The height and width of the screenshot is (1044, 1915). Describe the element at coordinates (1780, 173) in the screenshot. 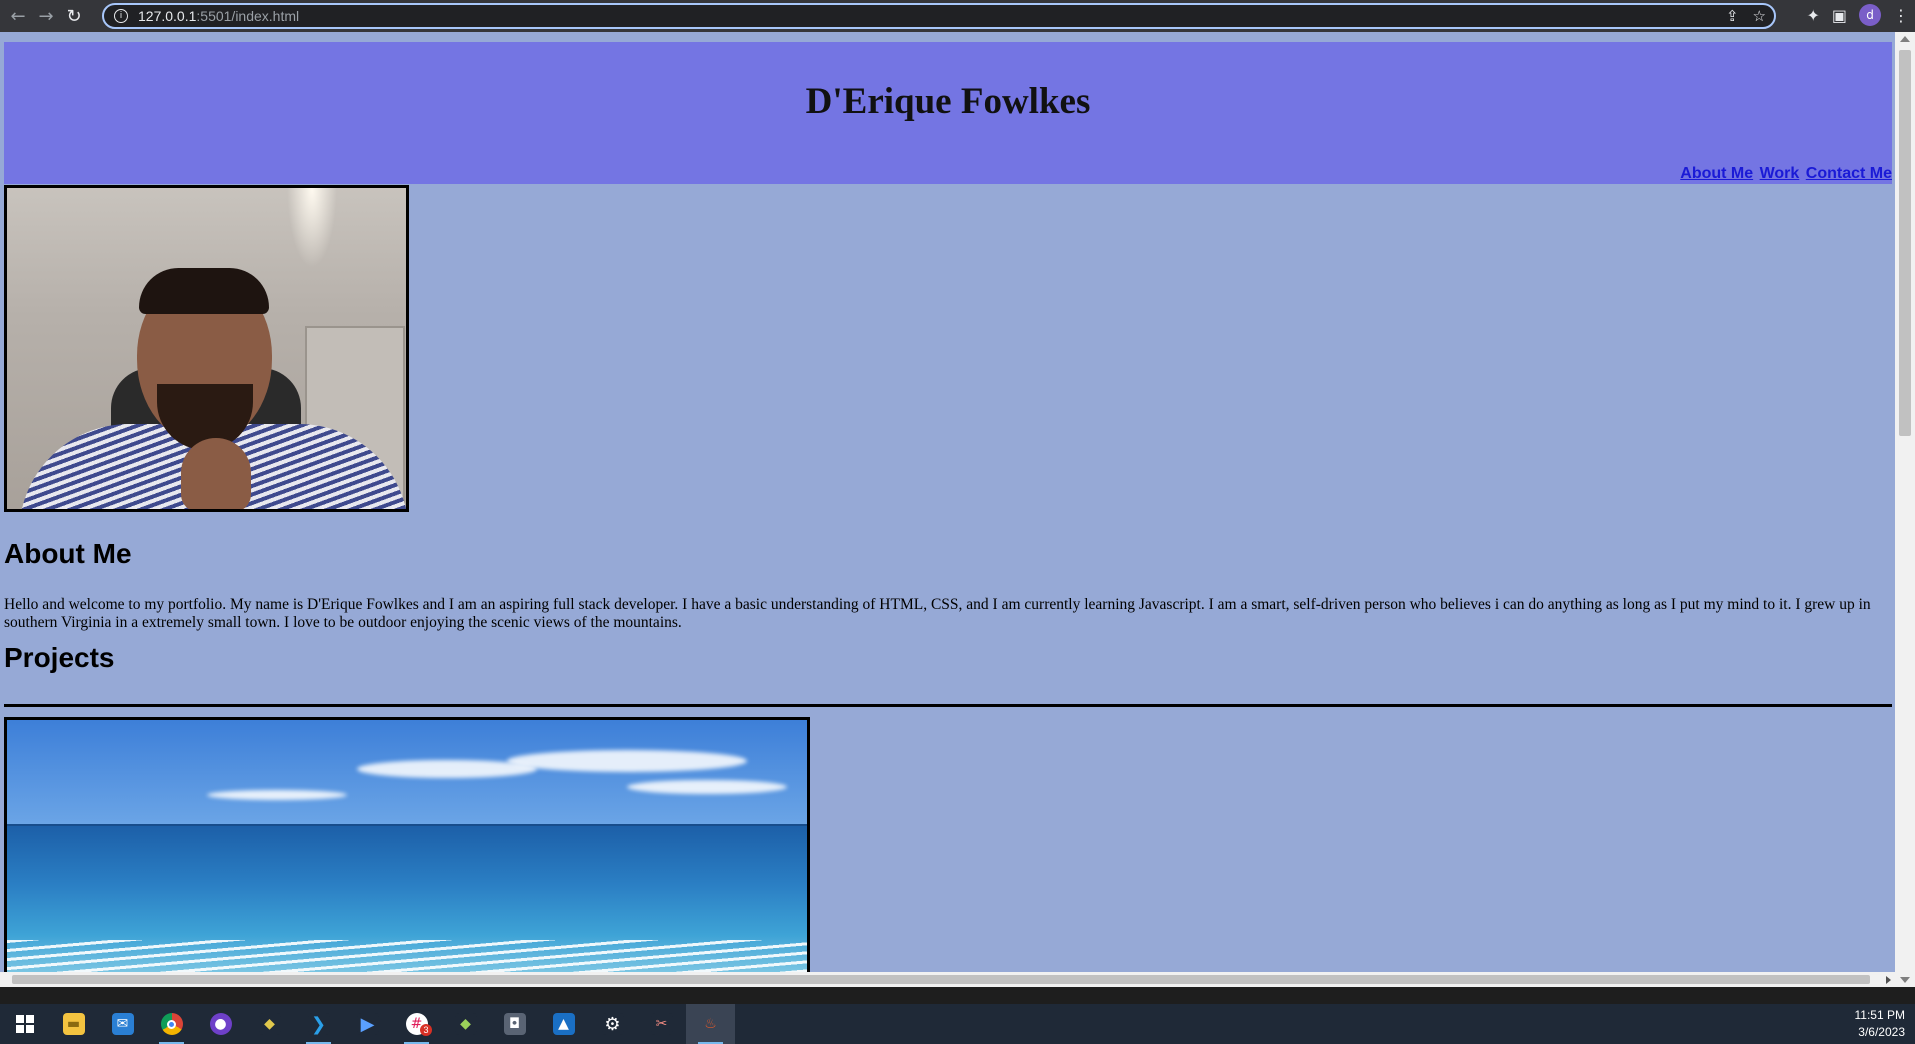

I see `nav-link-work: Work` at that location.